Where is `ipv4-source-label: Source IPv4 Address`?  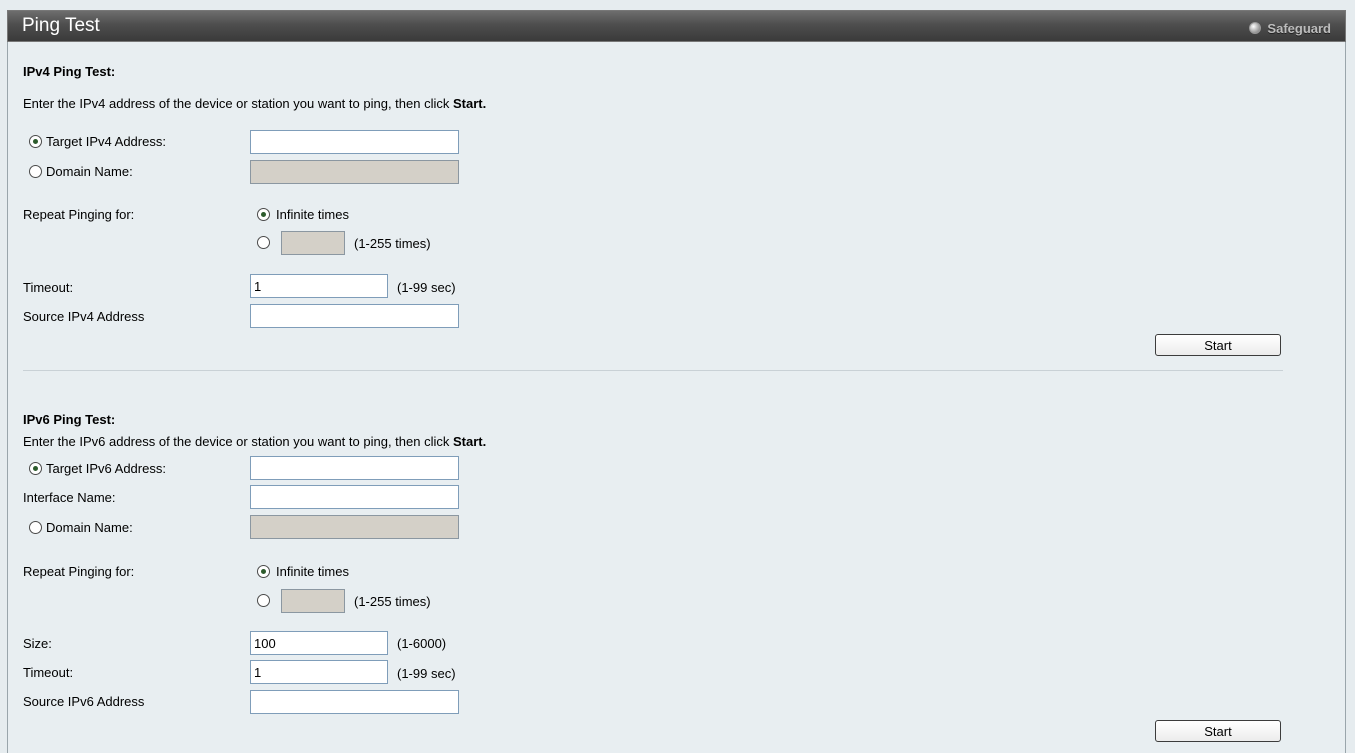
ipv4-source-label: Source IPv4 Address is located at coordinates (84, 316).